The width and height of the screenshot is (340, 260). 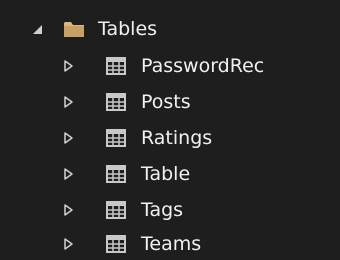 I want to click on tree-node-table: Table, so click(x=170, y=174).